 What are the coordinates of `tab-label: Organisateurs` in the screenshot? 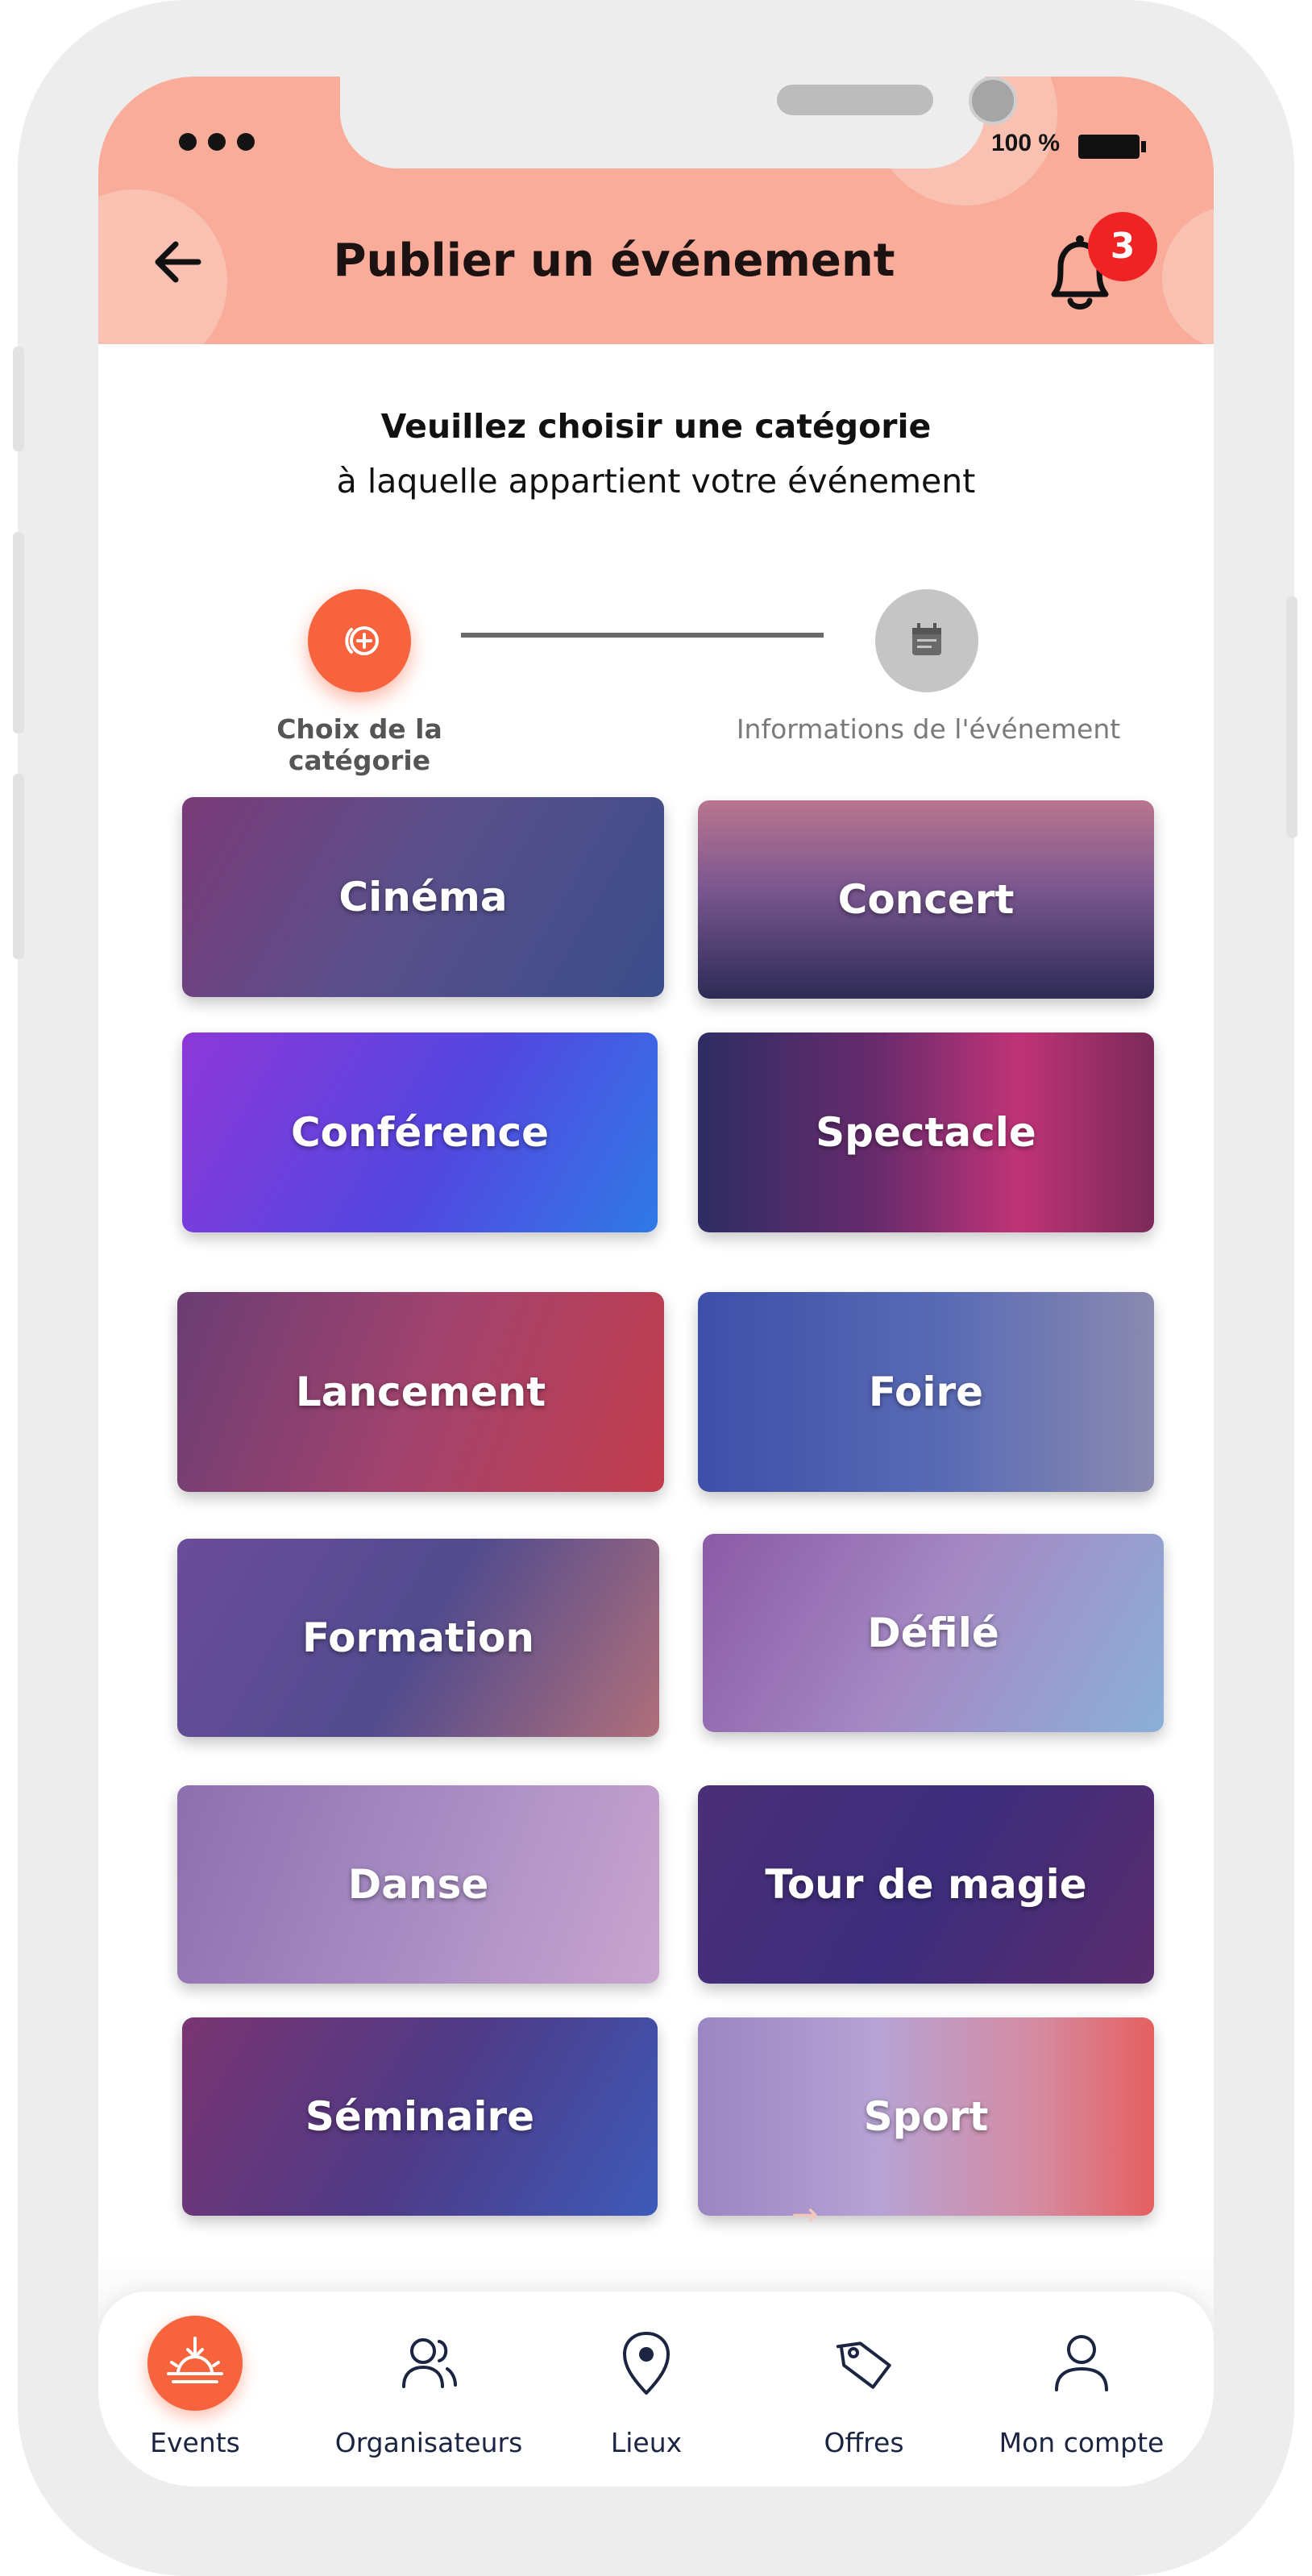 It's located at (429, 2442).